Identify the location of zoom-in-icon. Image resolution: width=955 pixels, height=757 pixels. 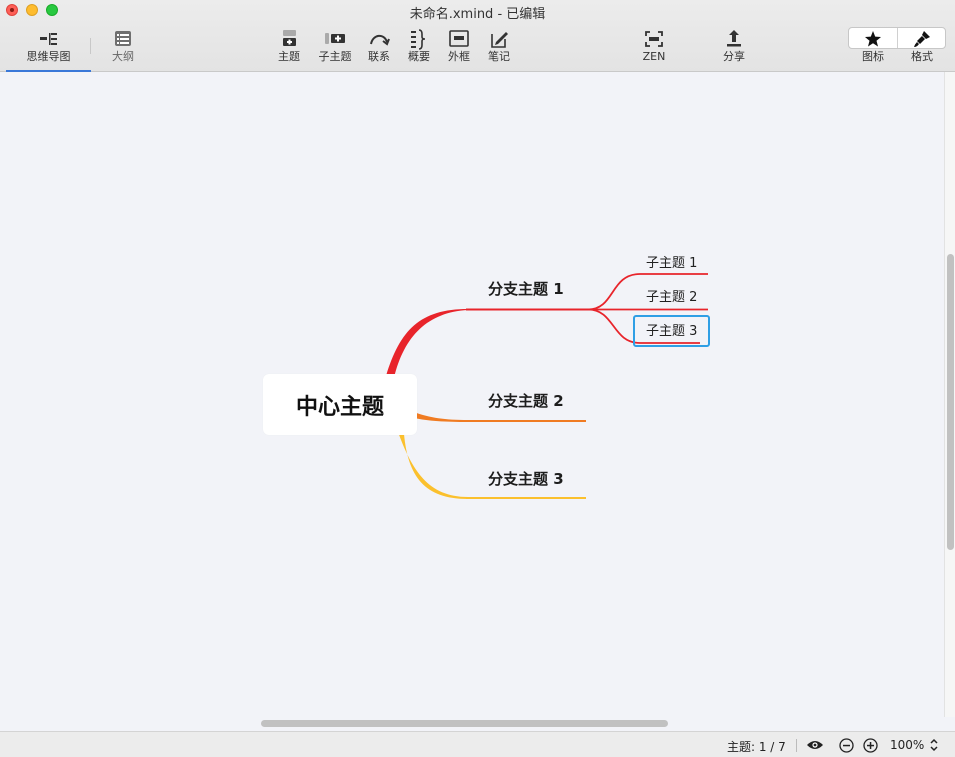
(870, 745).